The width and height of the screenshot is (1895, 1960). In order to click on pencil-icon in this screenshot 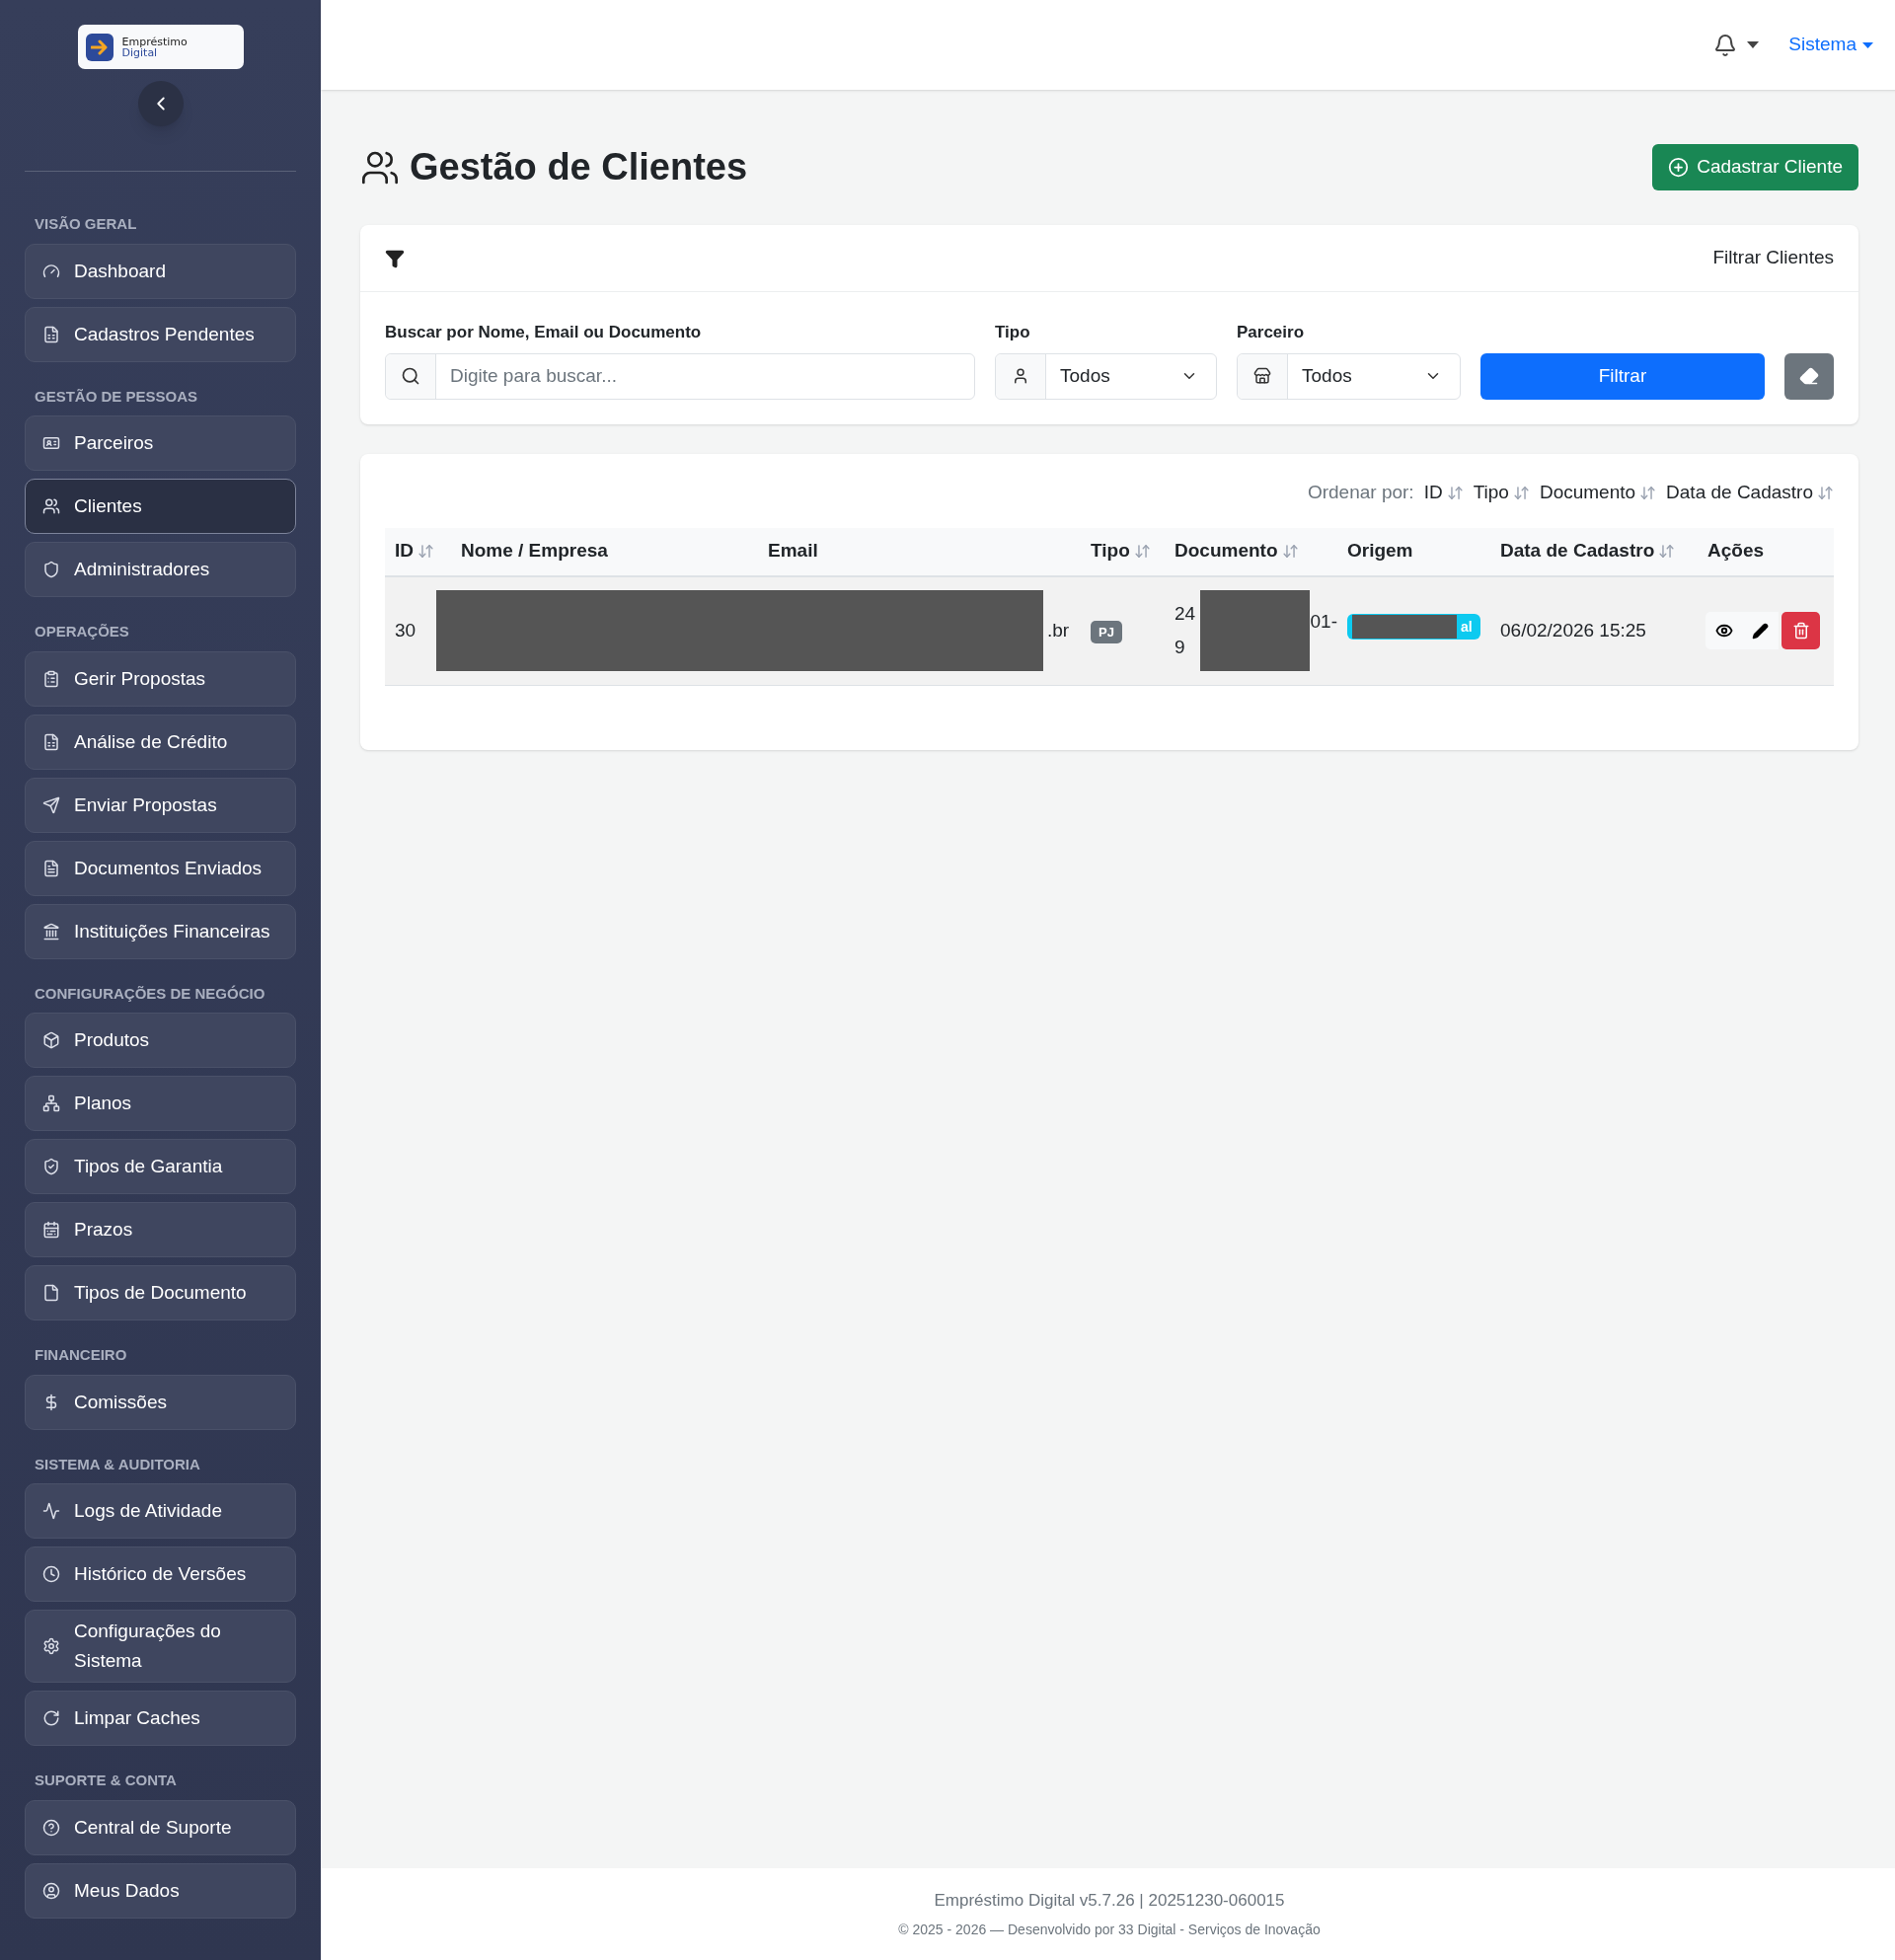, I will do `click(1760, 631)`.